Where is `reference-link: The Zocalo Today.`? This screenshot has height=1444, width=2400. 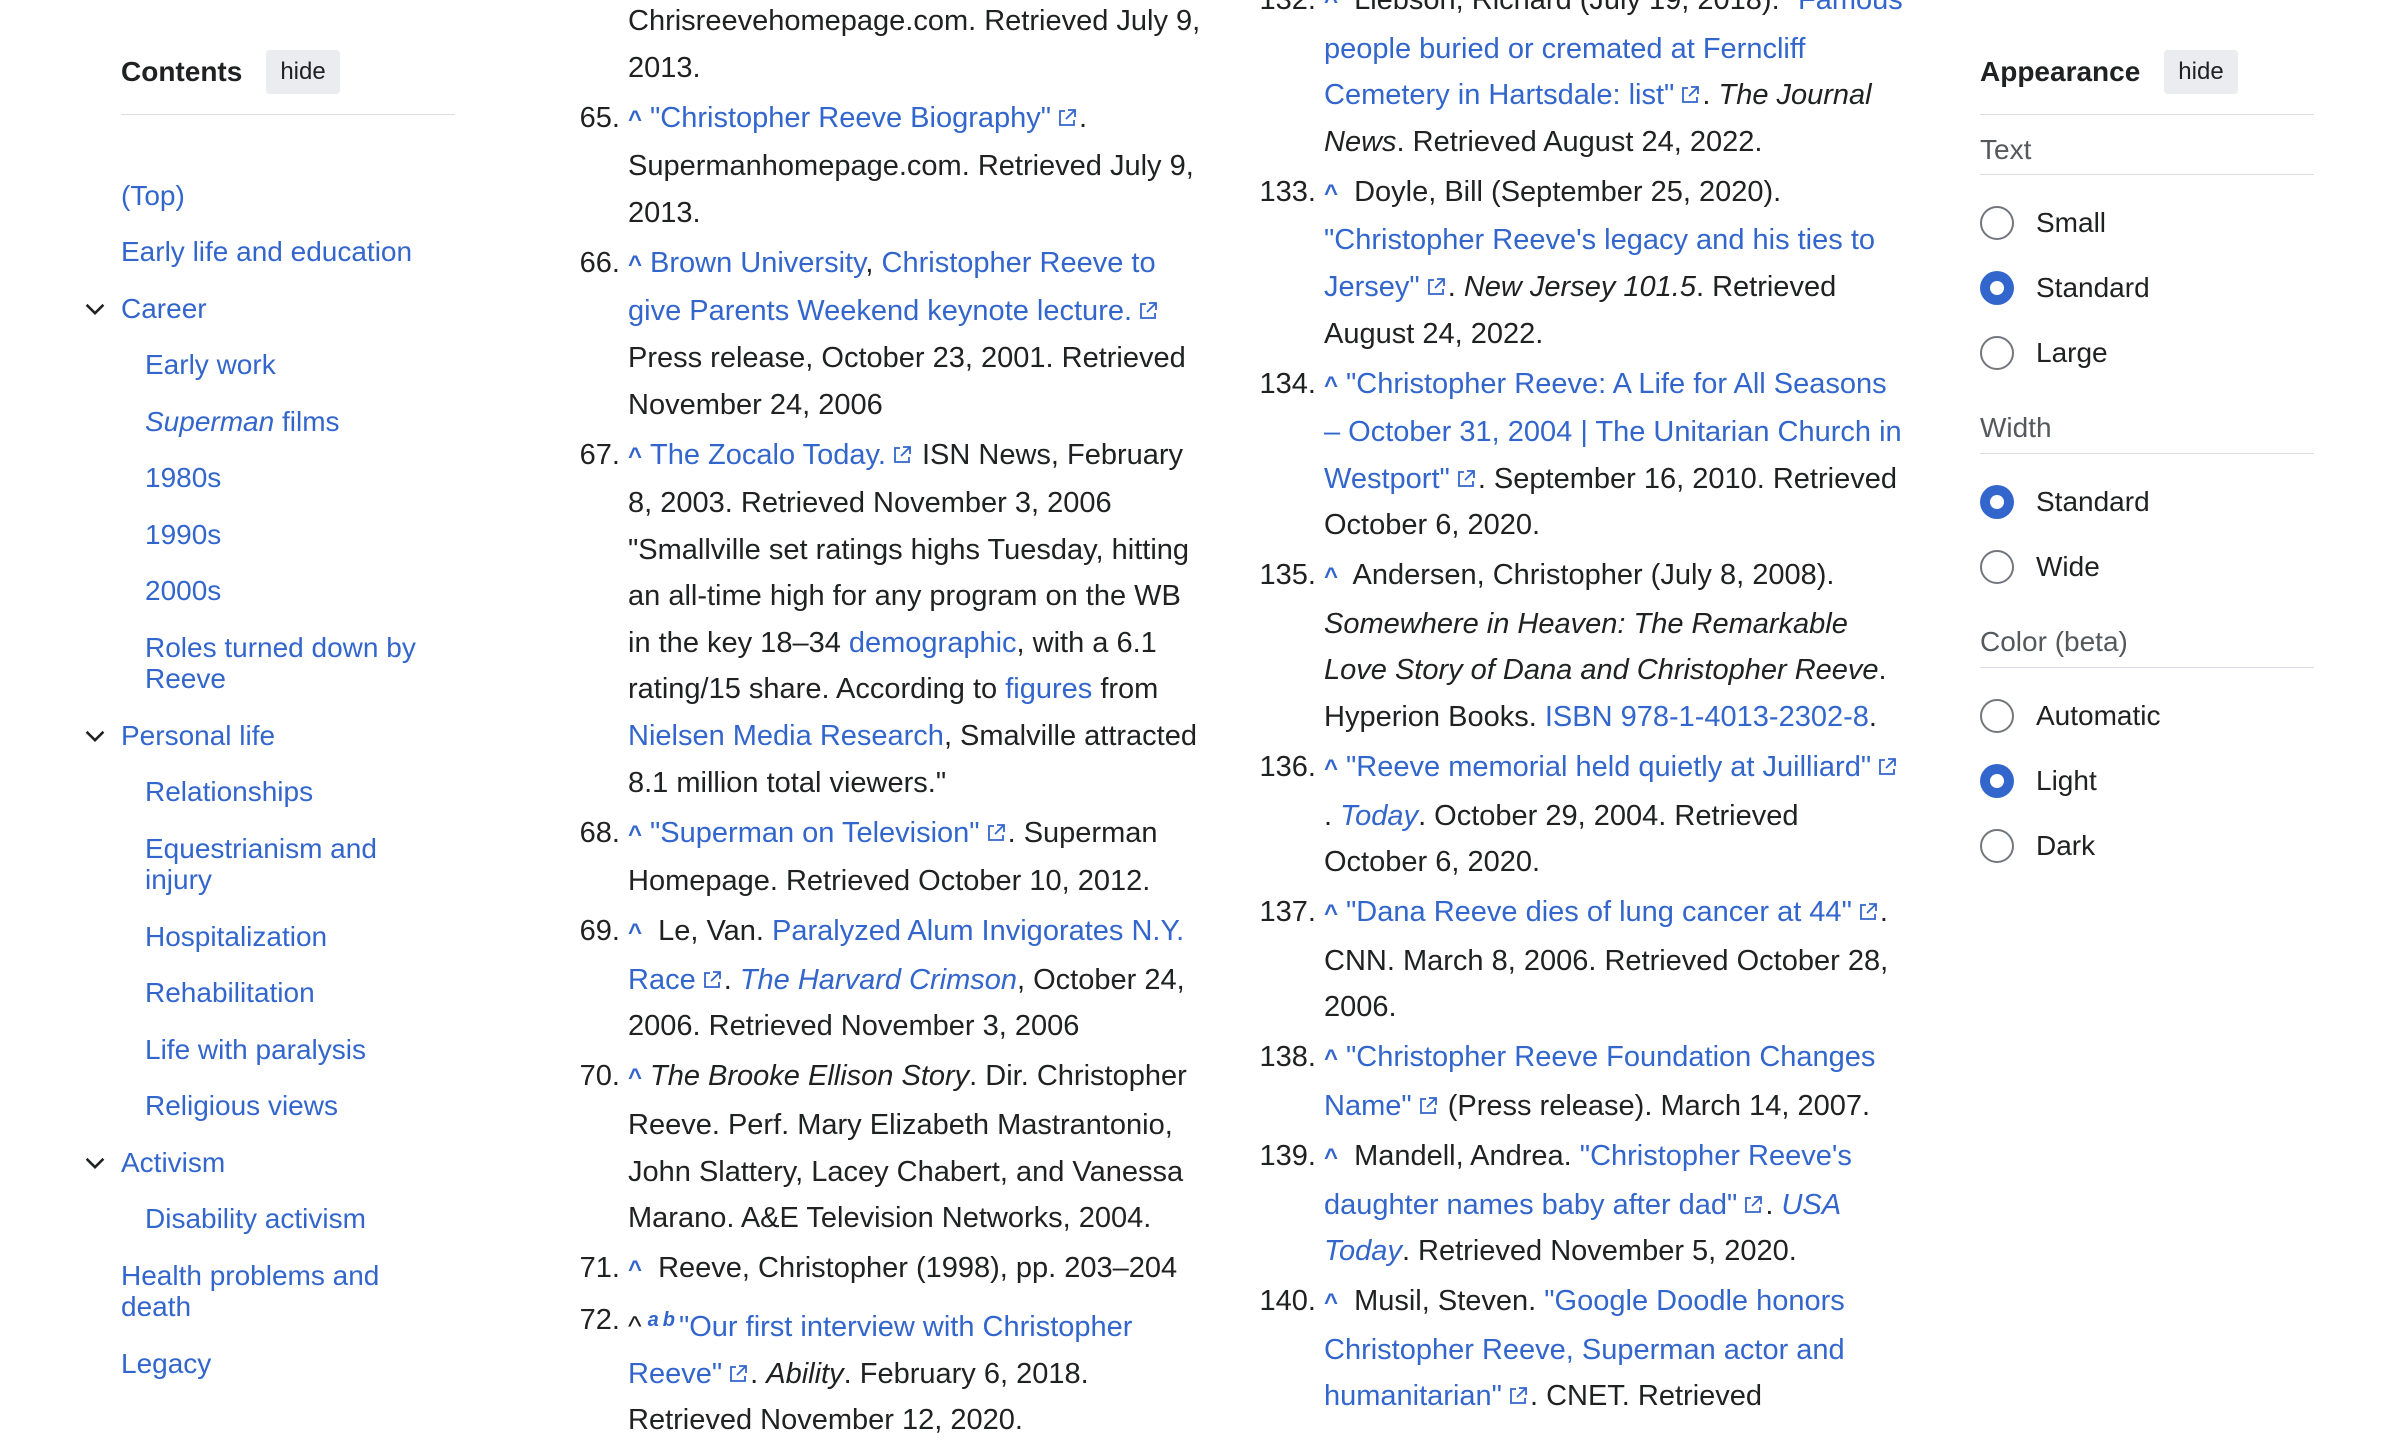 reference-link: The Zocalo Today. is located at coordinates (768, 455).